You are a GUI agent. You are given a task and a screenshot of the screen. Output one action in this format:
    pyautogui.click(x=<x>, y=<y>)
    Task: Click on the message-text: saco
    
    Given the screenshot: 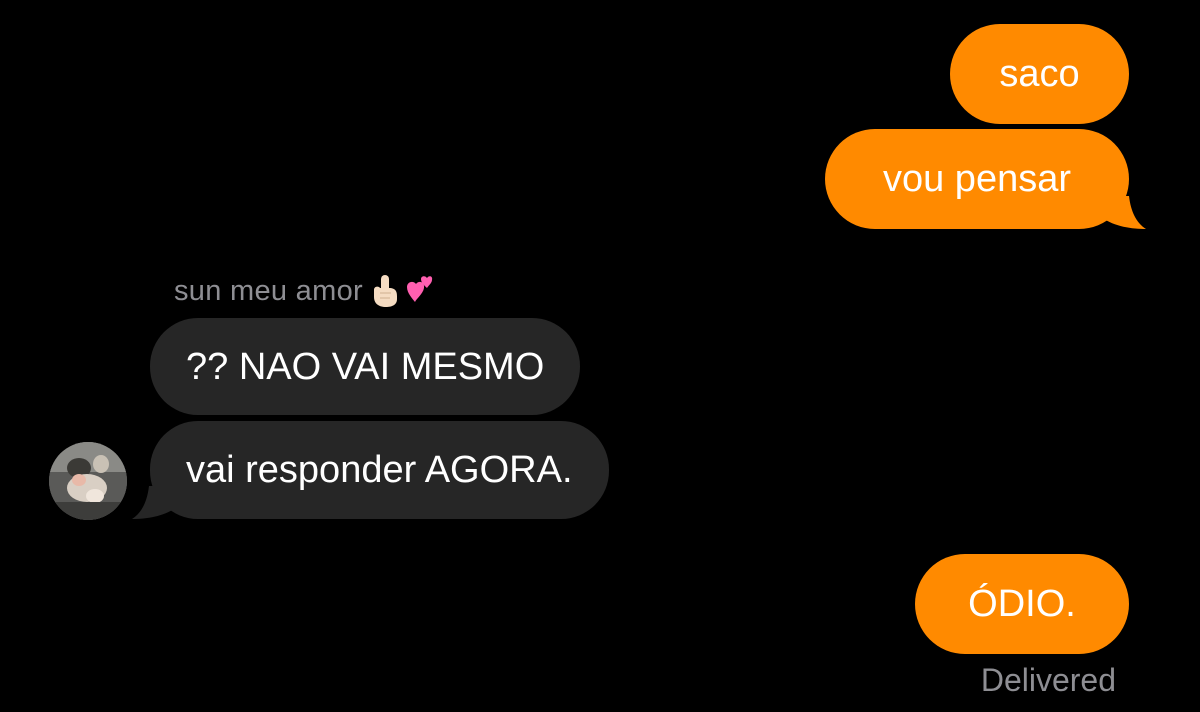 What is the action you would take?
    pyautogui.click(x=1039, y=74)
    